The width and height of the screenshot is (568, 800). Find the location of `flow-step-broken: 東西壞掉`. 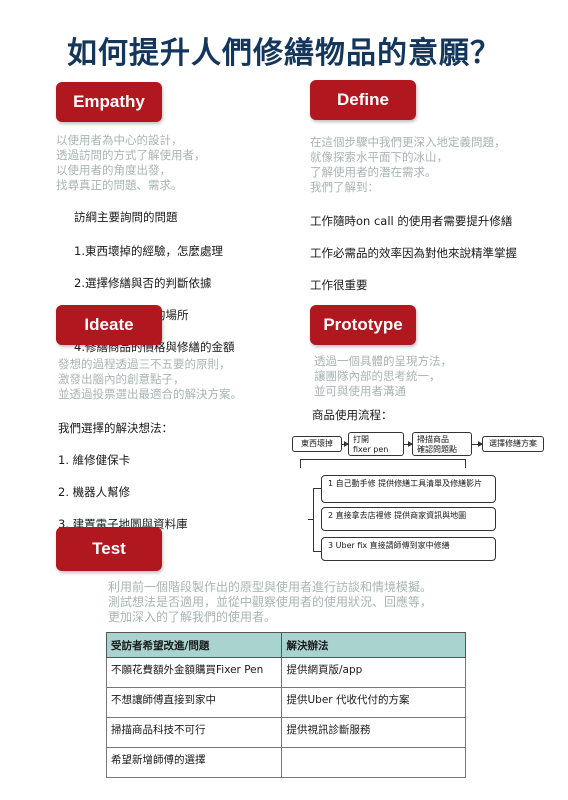

flow-step-broken: 東西壞掉 is located at coordinates (317, 444).